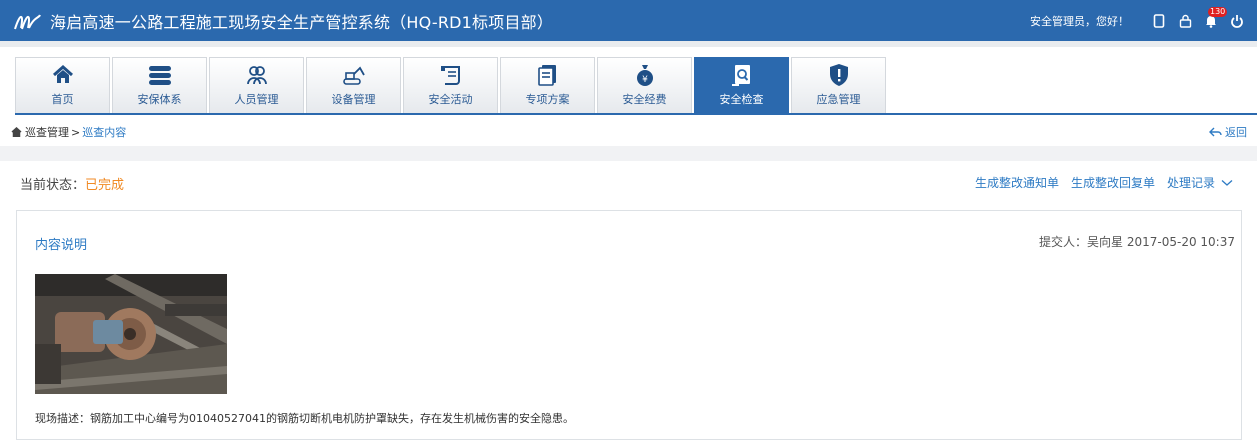  What do you see at coordinates (256, 99) in the screenshot?
I see `tab-label: 人员管理` at bounding box center [256, 99].